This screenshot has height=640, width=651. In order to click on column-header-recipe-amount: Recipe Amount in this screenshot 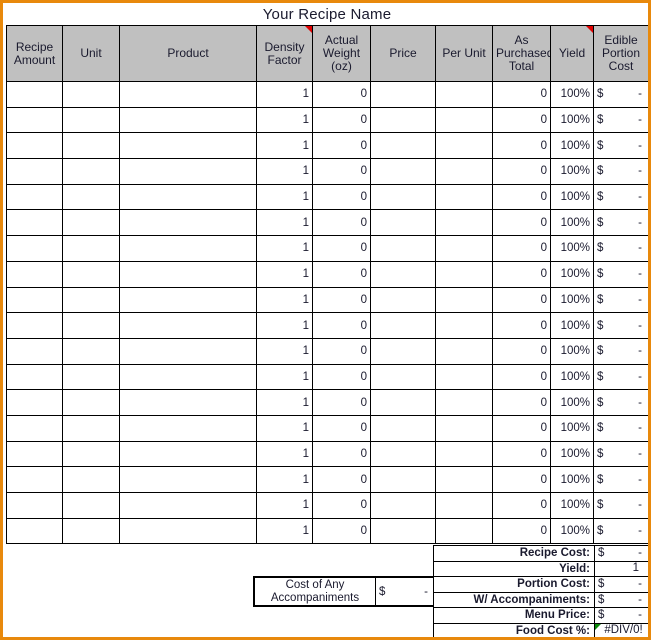, I will do `click(34, 53)`.